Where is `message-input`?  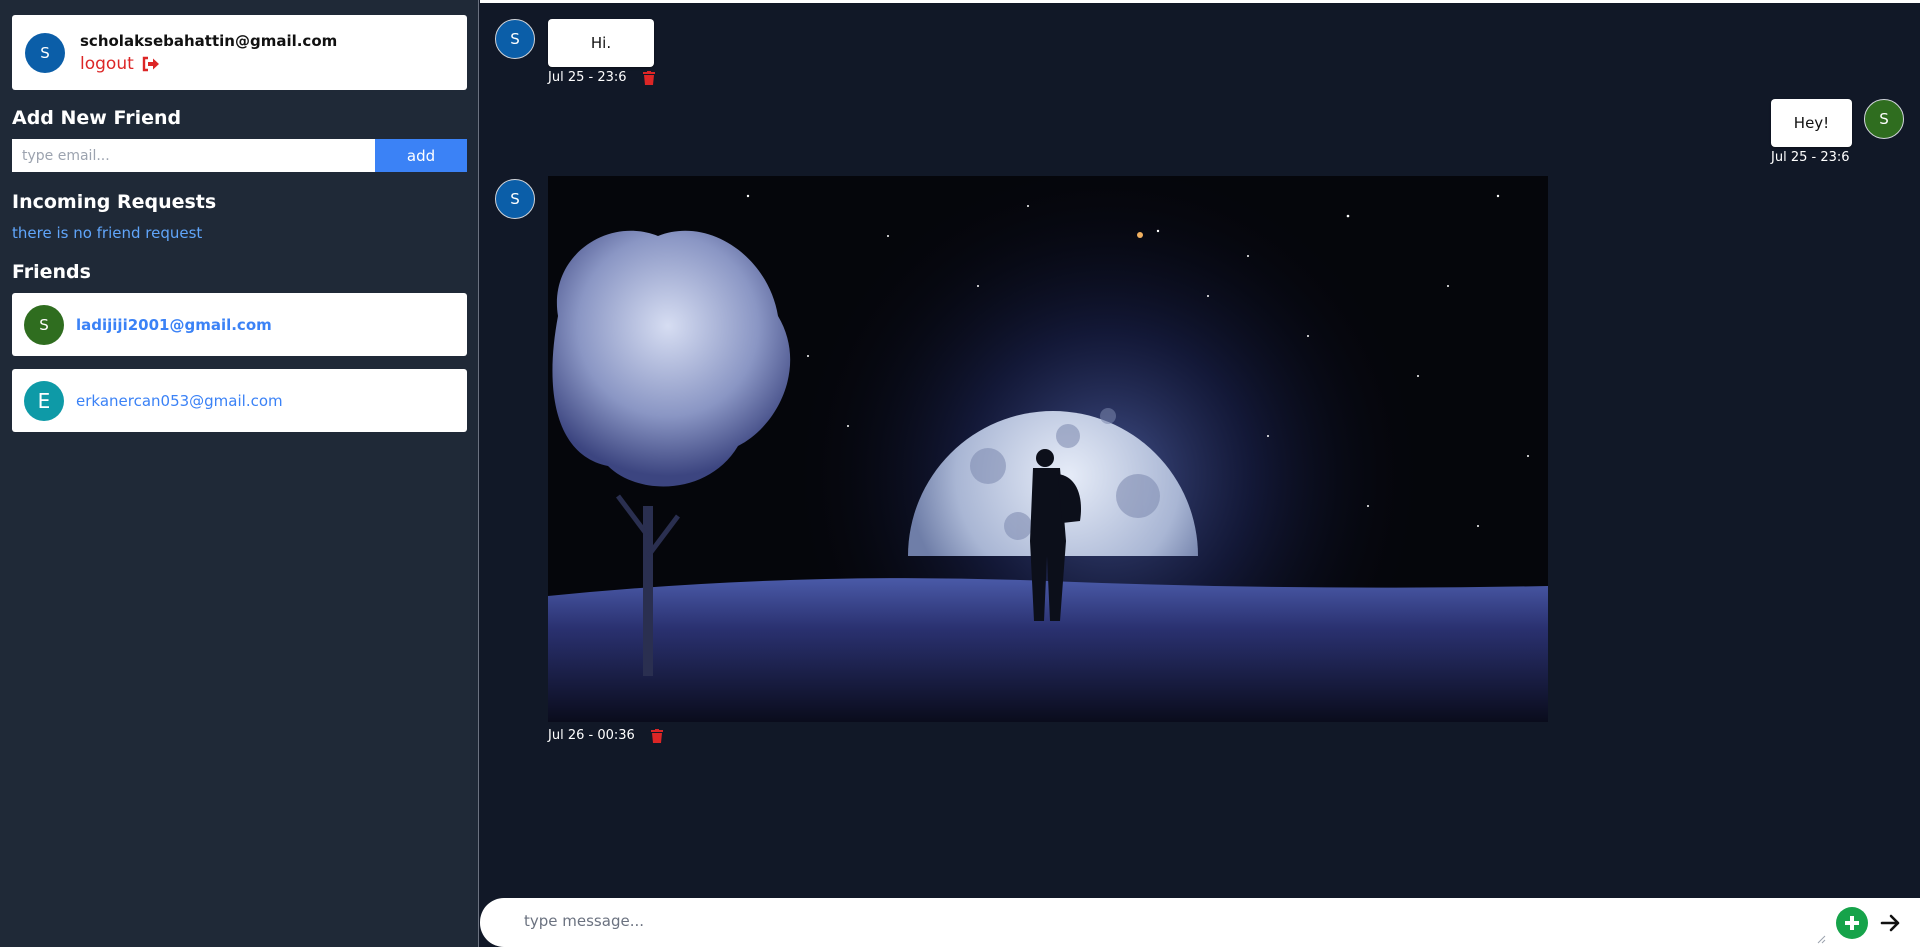 message-input is located at coordinates (1152, 922).